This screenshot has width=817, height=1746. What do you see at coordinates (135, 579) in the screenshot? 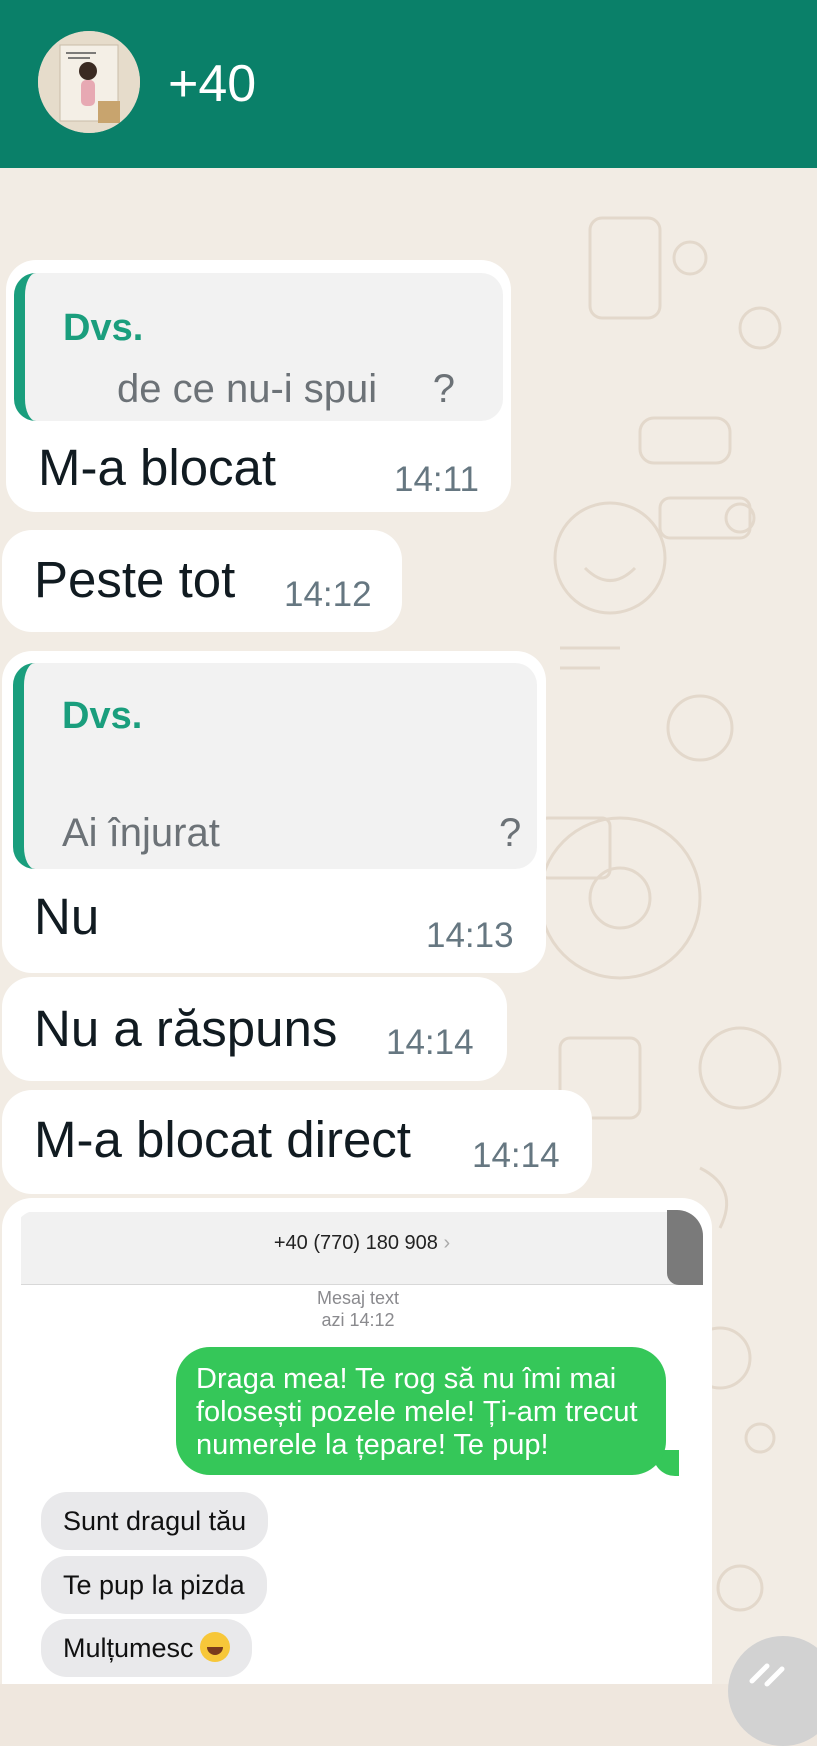
I see `message-text: Peste tot` at bounding box center [135, 579].